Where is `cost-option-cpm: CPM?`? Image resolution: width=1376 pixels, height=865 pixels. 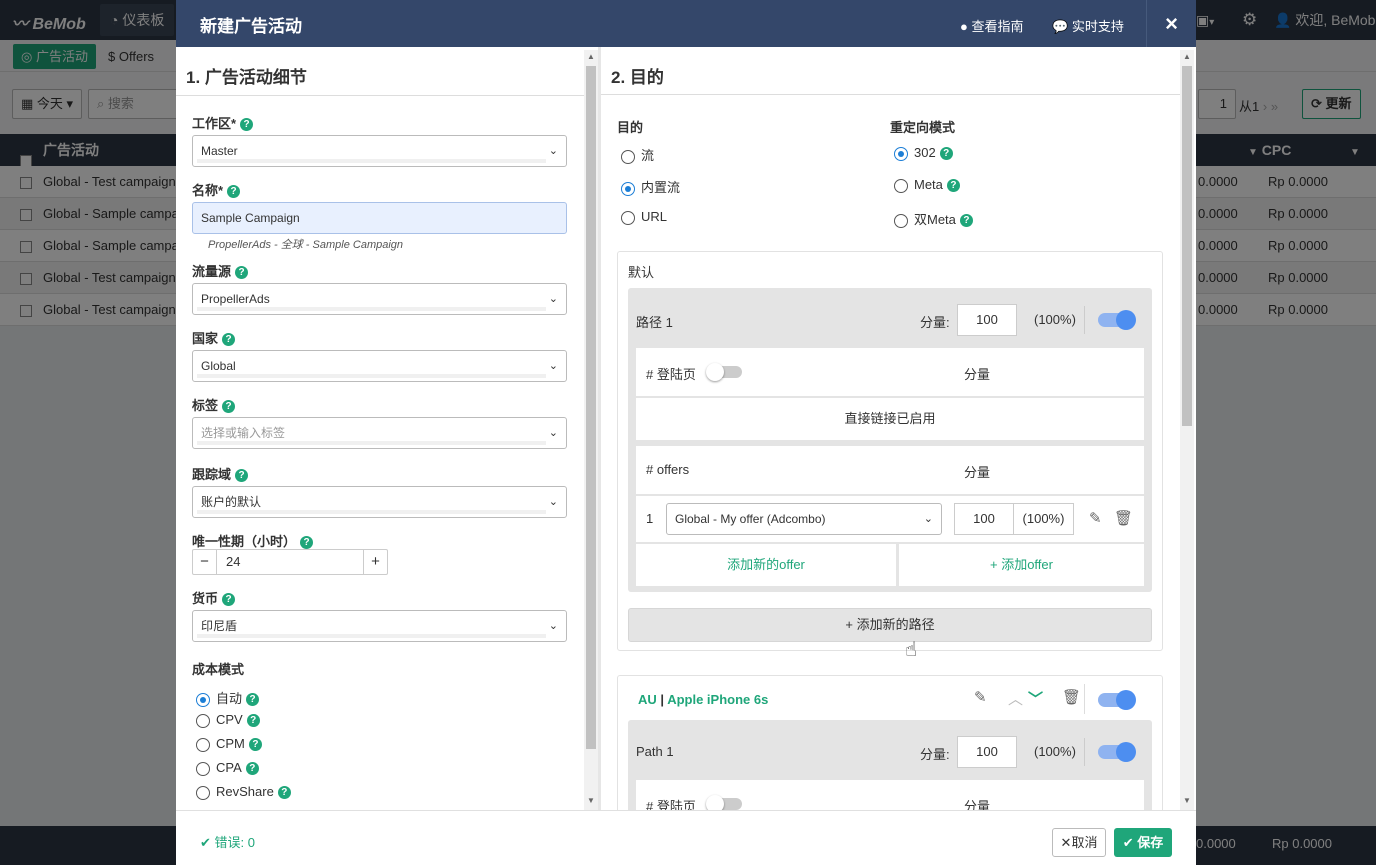 cost-option-cpm: CPM? is located at coordinates (229, 744).